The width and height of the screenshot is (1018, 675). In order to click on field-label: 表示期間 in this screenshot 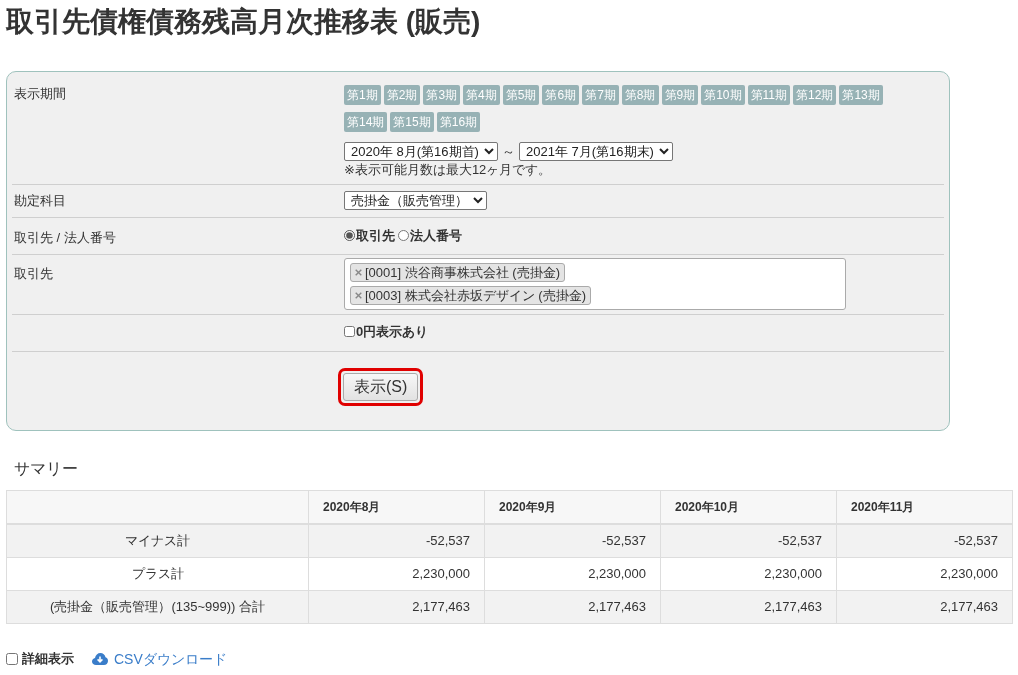, I will do `click(40, 93)`.